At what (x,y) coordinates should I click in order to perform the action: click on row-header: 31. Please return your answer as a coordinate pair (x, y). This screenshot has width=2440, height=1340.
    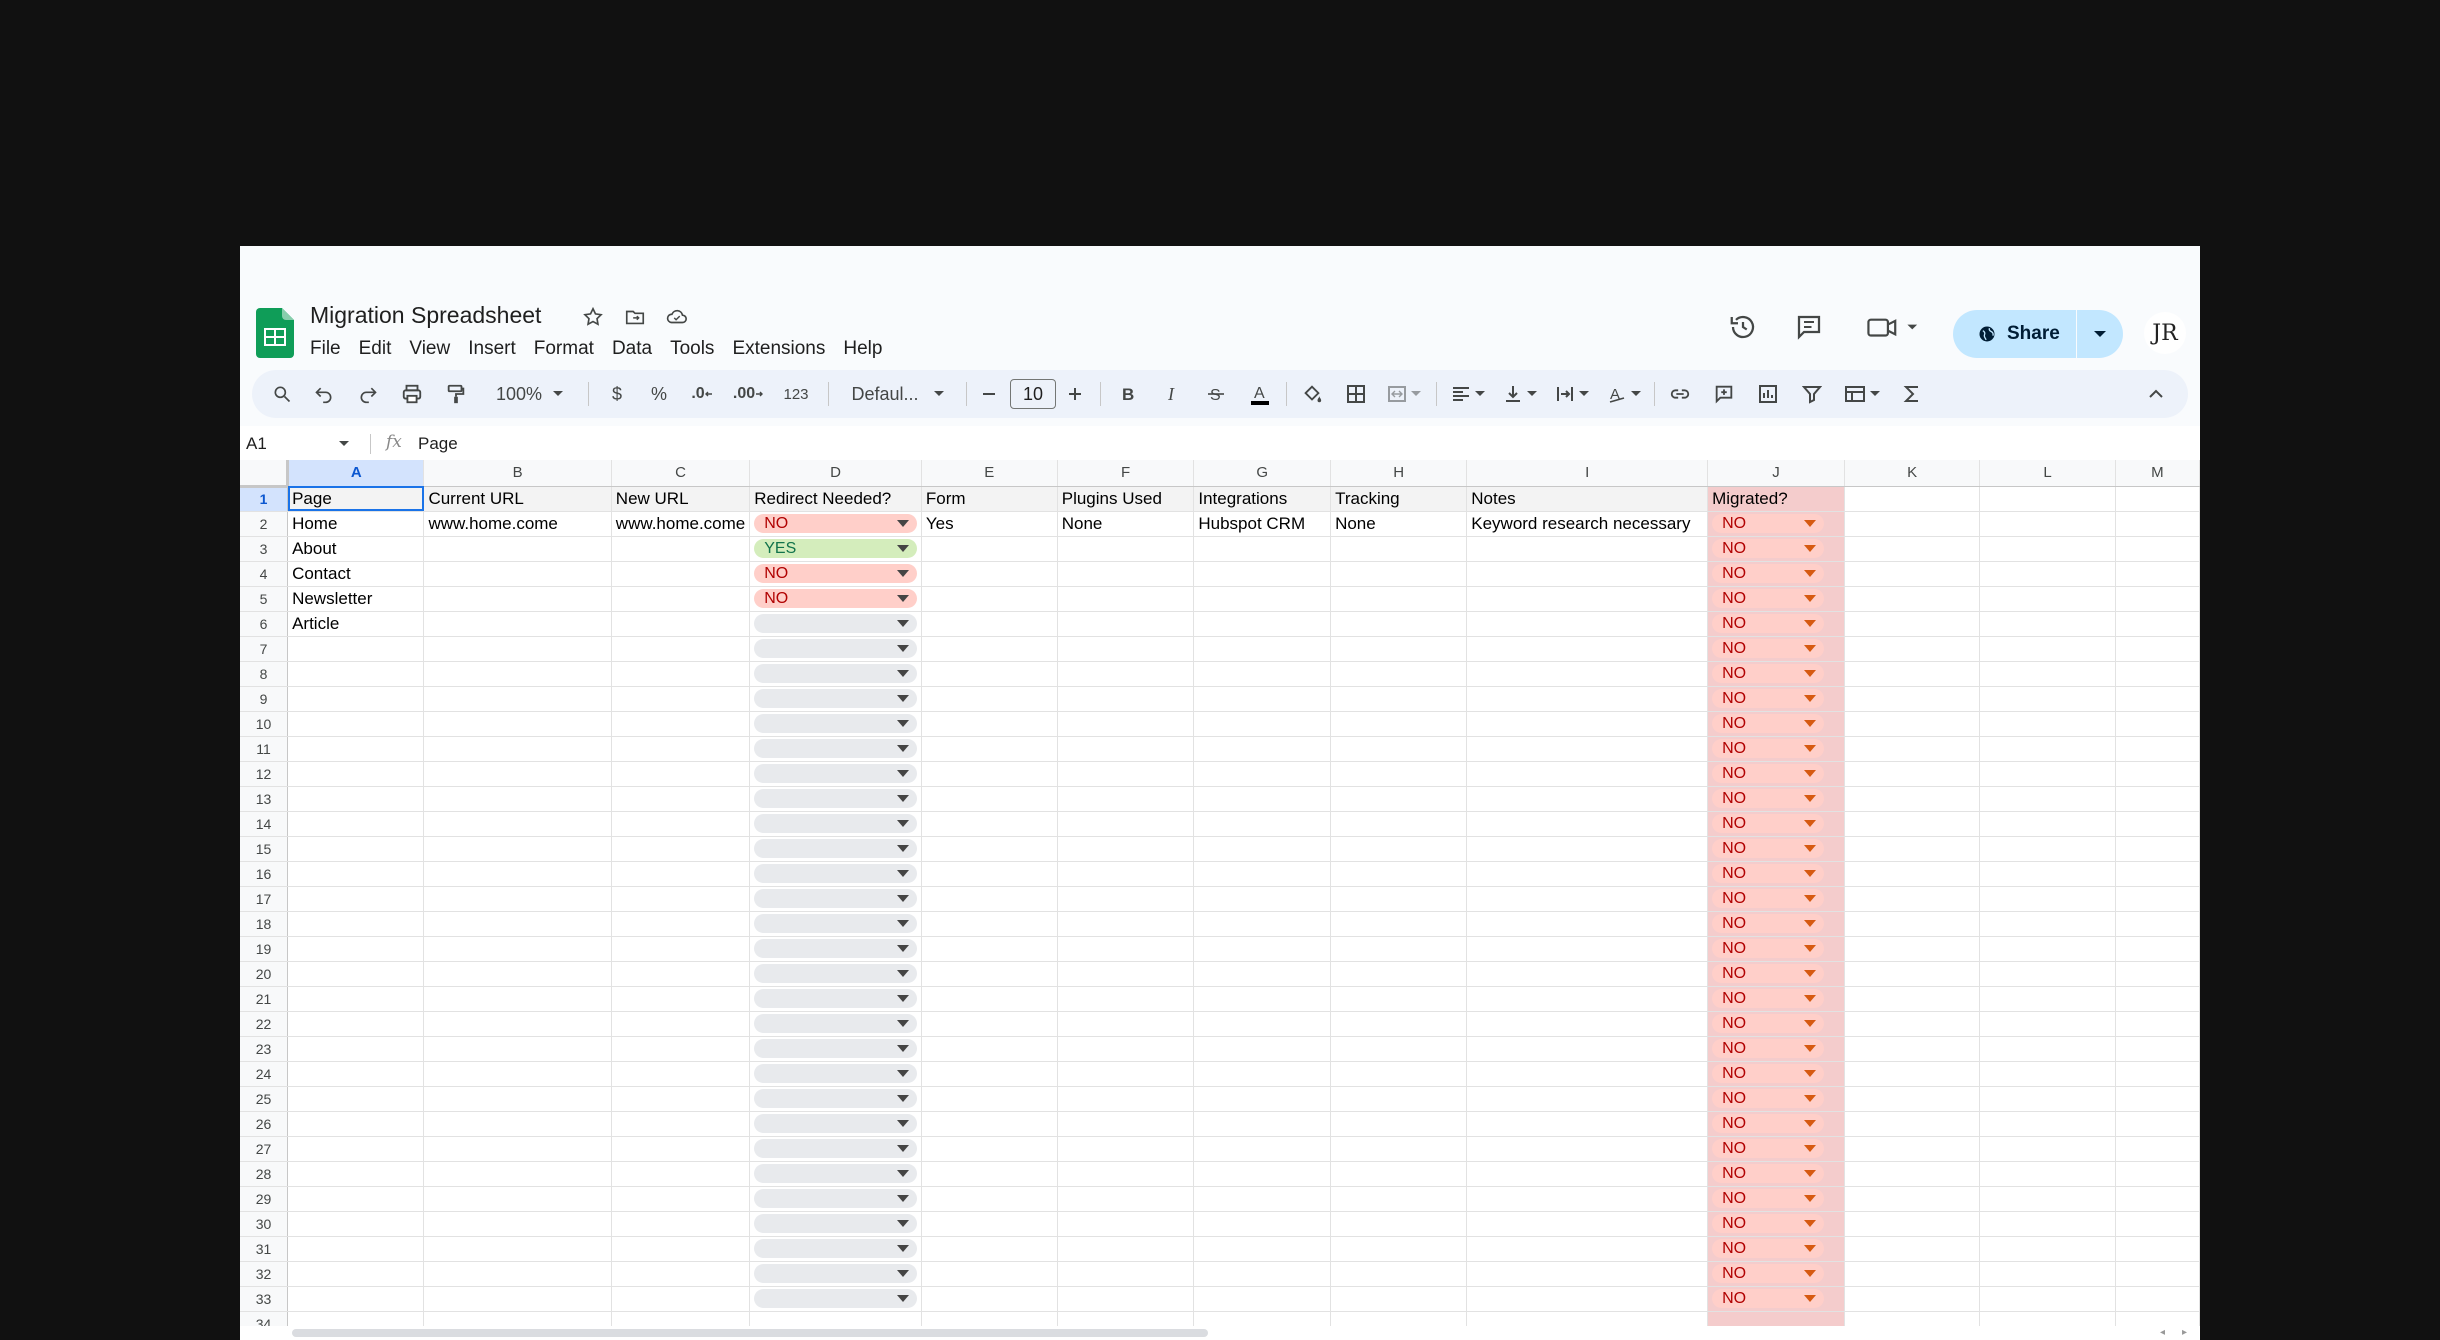
    Looking at the image, I should click on (264, 1249).